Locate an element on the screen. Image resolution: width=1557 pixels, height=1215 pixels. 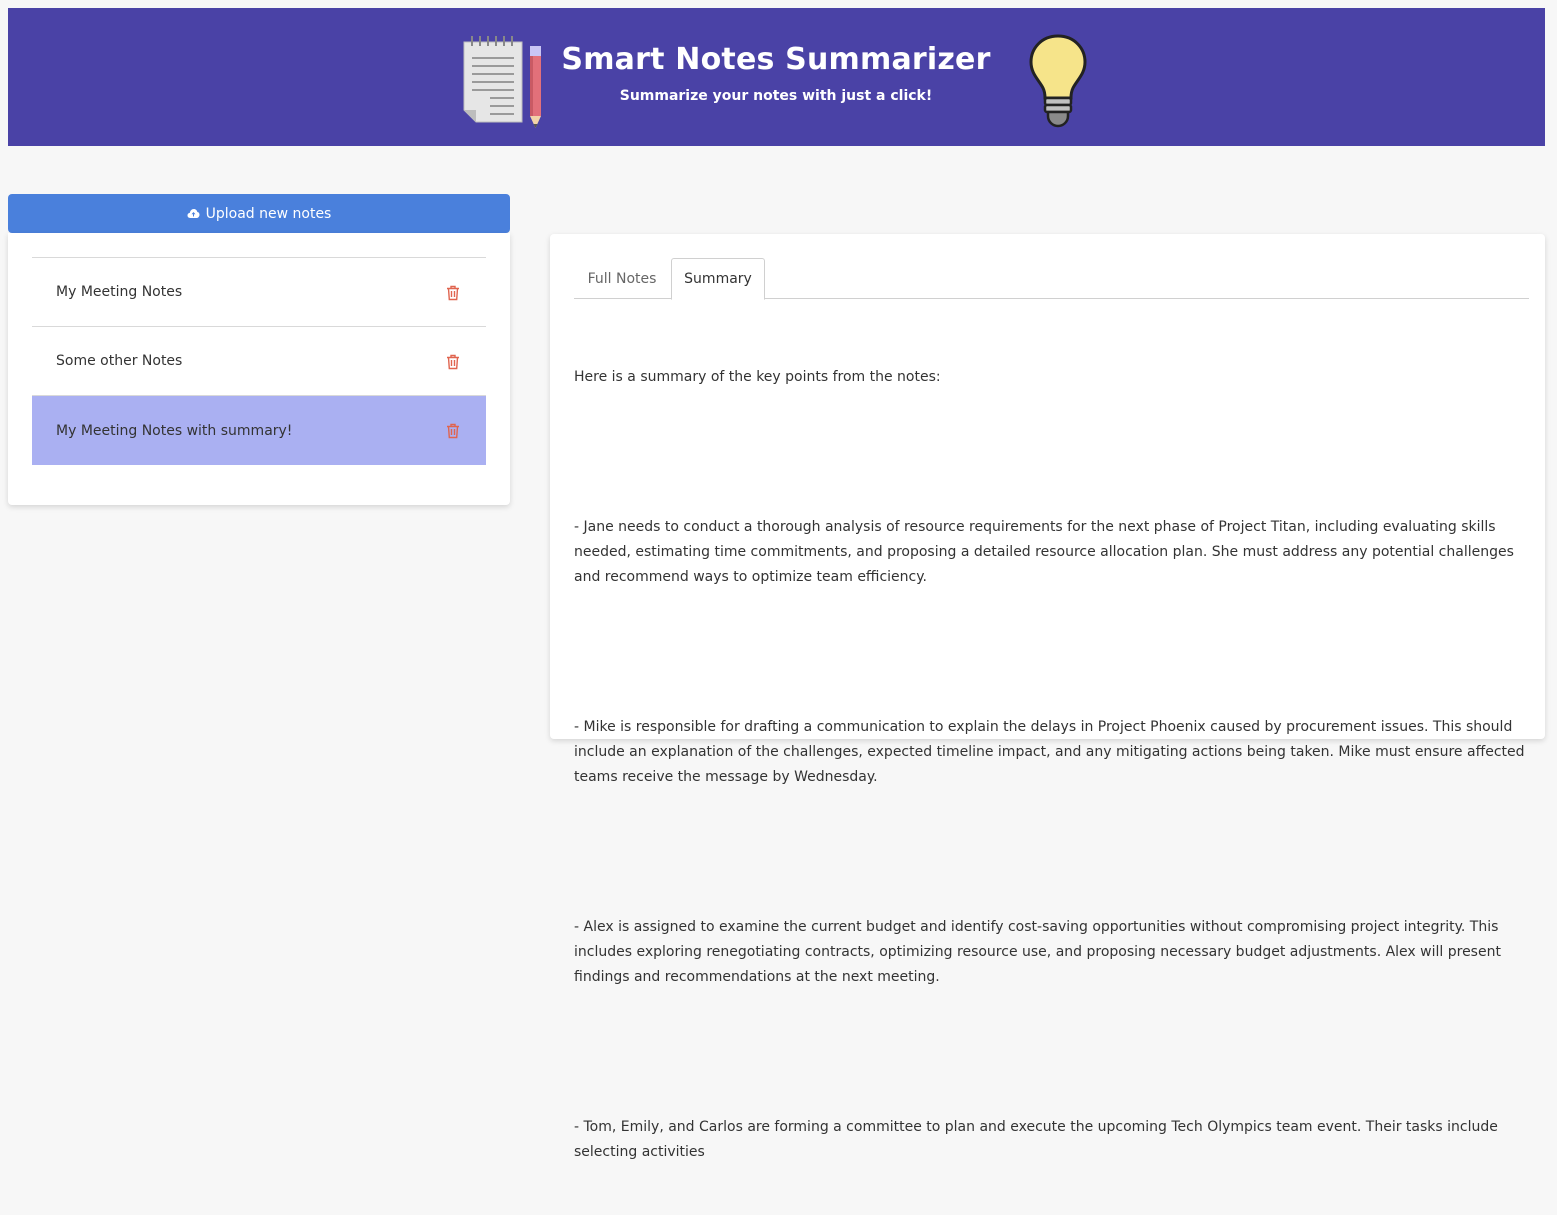
note-item-my-meeting-notes: My Meeting Notes is located at coordinates (259, 292).